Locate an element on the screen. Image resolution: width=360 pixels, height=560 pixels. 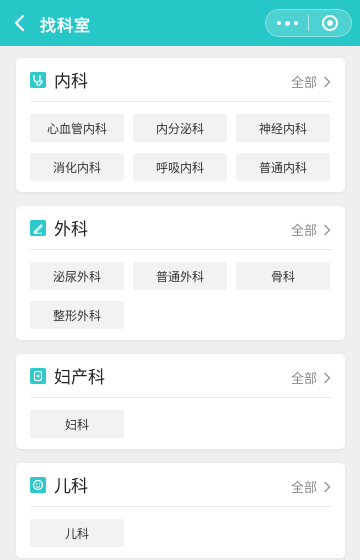
maternity-icon is located at coordinates (38, 375).